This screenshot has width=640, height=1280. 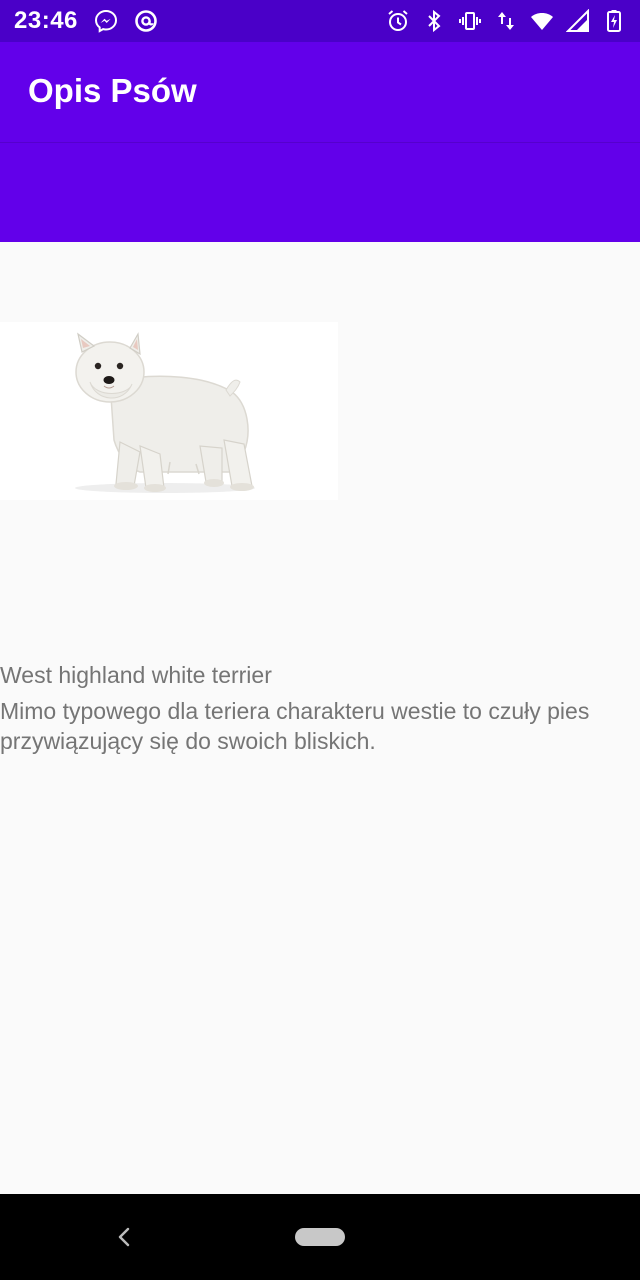 I want to click on status-left: 23:46, so click(x=86, y=21).